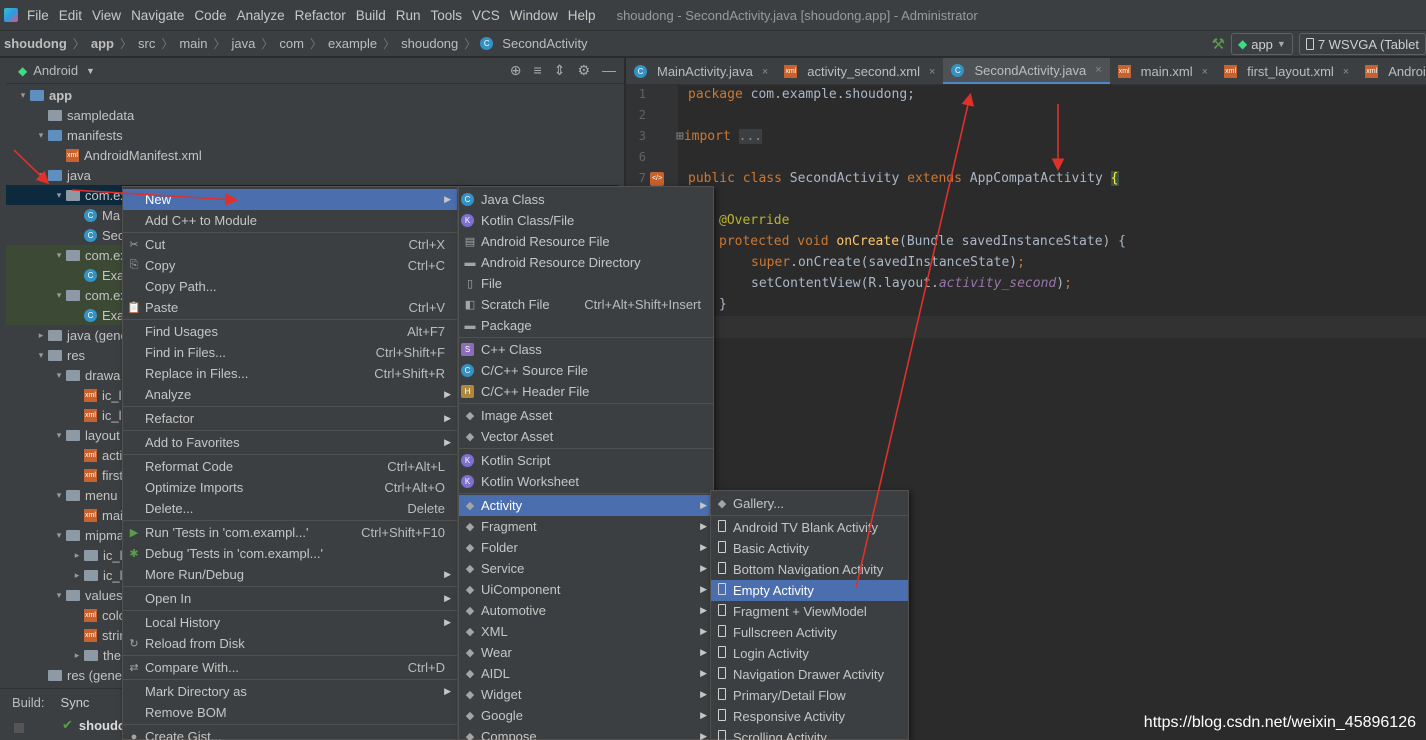 This screenshot has width=1426, height=740. I want to click on annotation-arrow-tab, so click(915, 340).